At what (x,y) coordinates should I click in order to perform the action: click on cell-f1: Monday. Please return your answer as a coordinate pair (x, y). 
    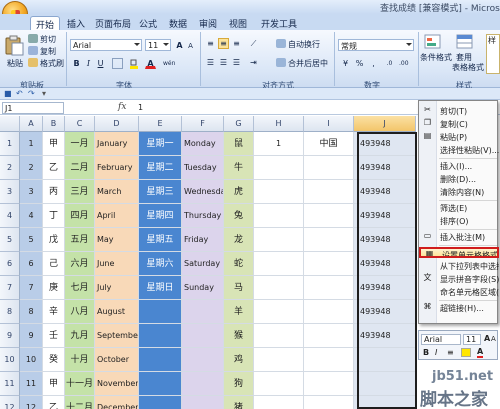
    Looking at the image, I should click on (203, 144).